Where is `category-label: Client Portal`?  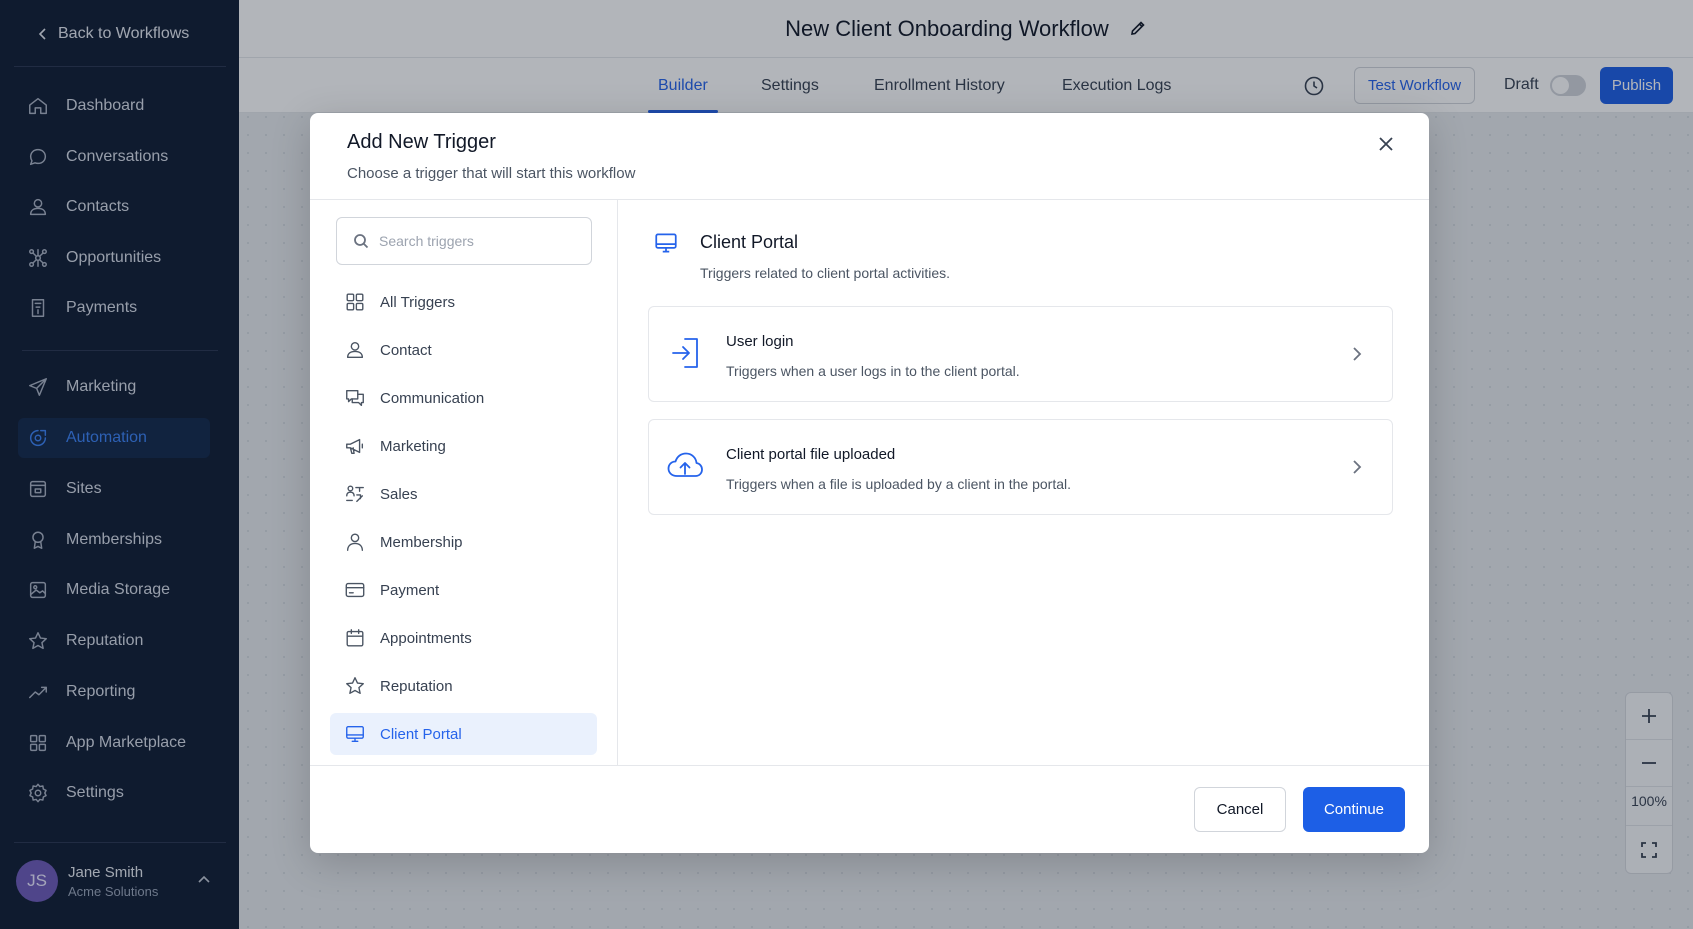
category-label: Client Portal is located at coordinates (421, 734).